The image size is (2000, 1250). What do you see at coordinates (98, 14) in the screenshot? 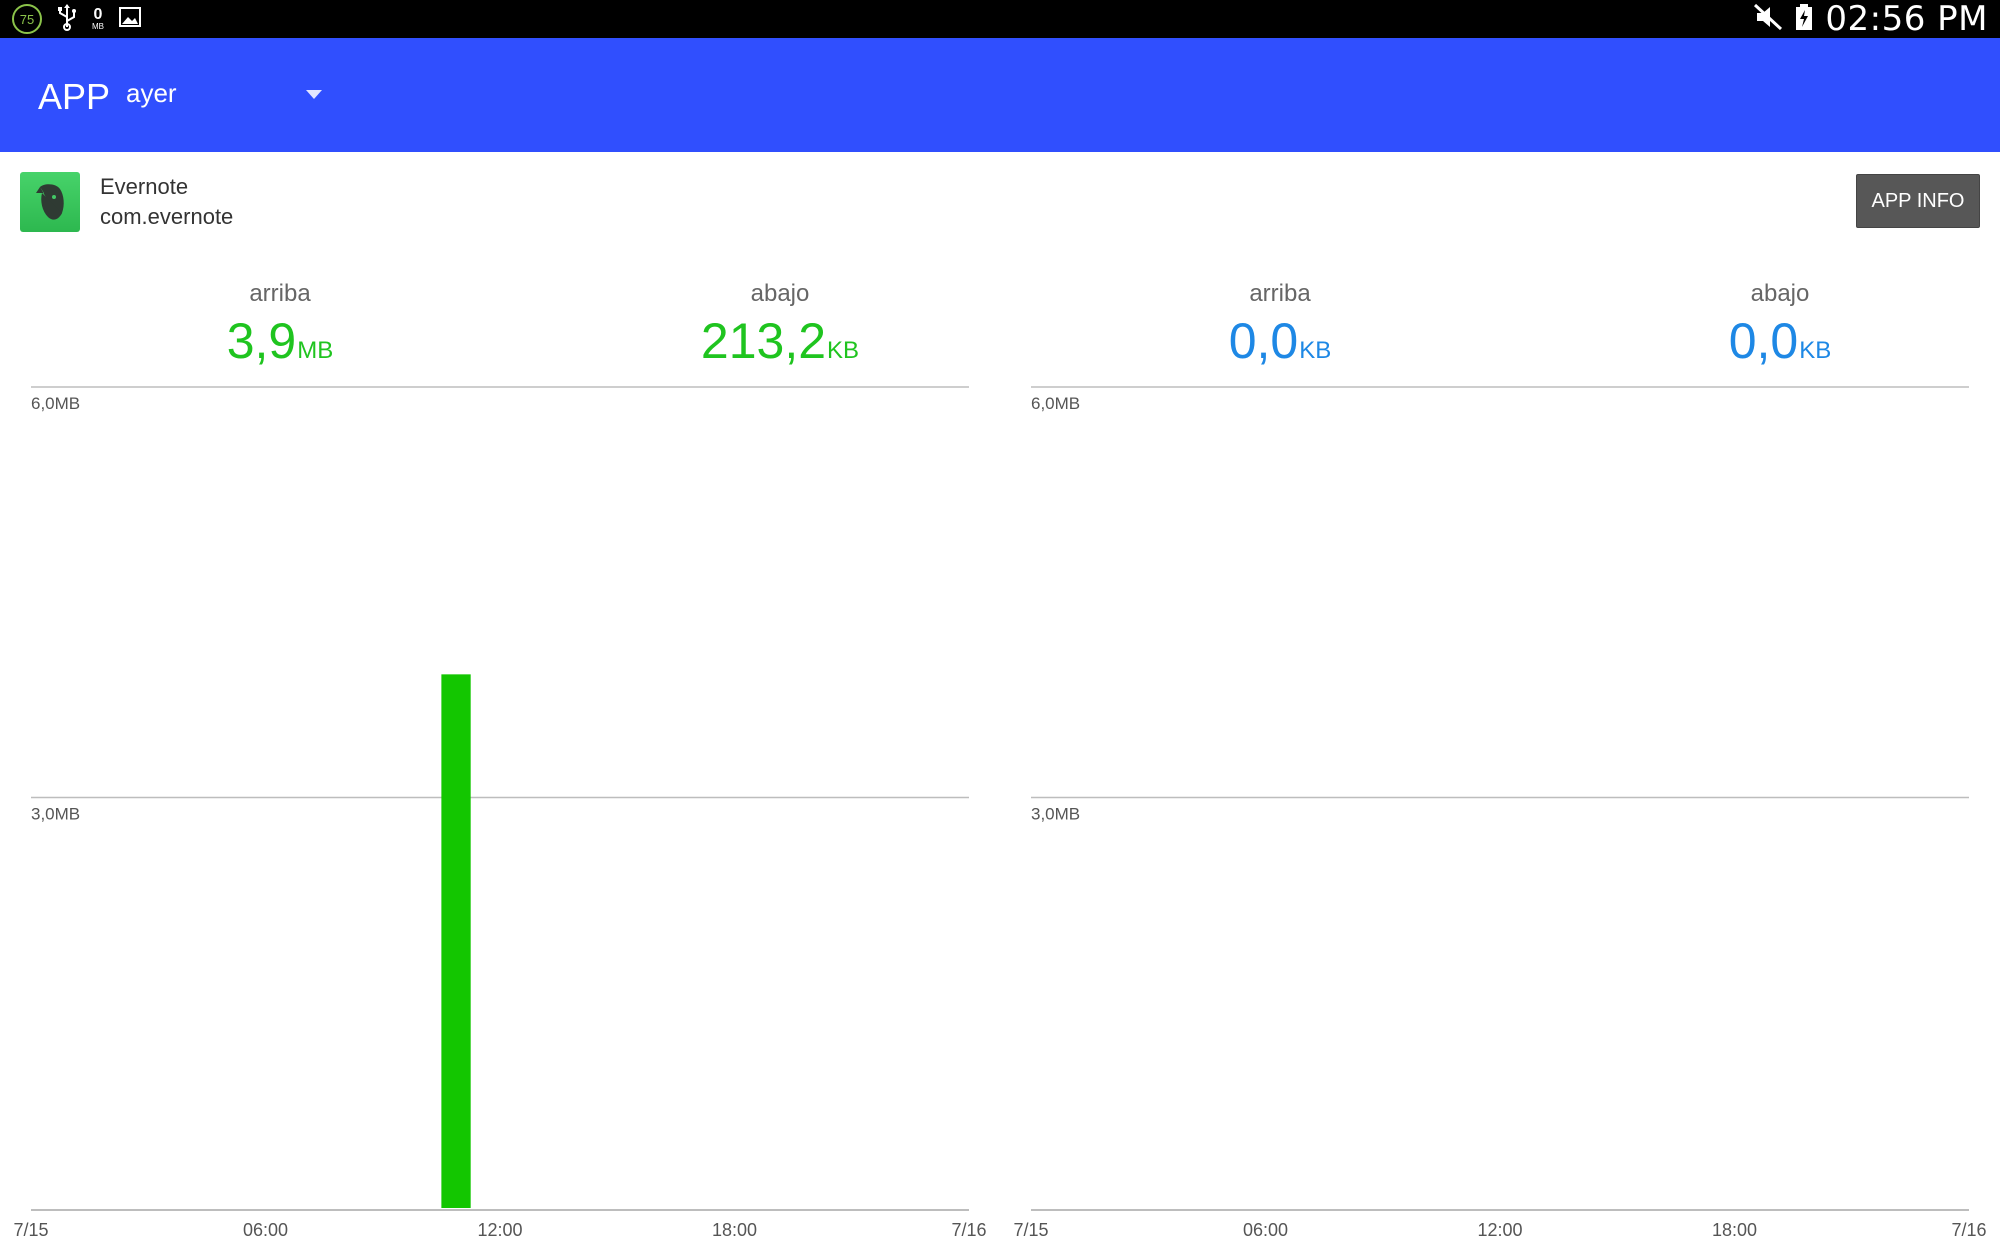
I see `data-counter-value: 0` at bounding box center [98, 14].